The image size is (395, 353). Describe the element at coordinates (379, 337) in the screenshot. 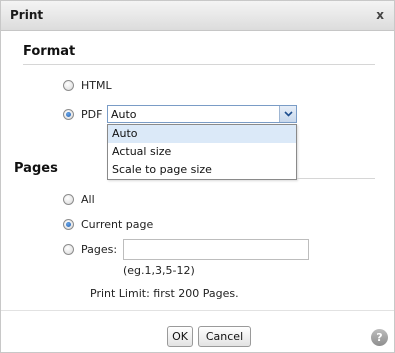

I see `help-icon: ?` at that location.